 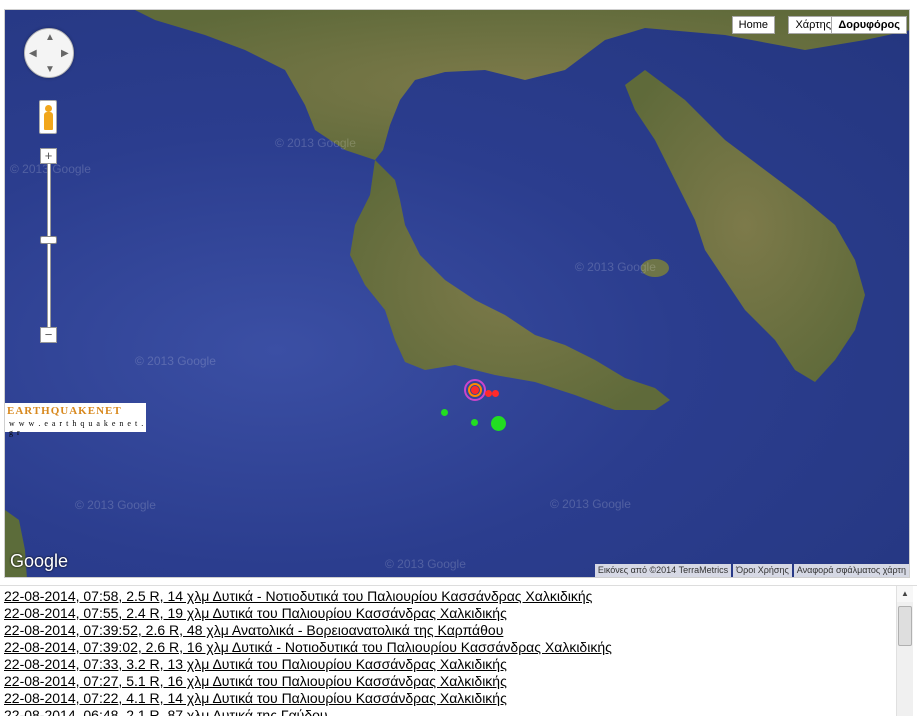 I want to click on map-type-satellite-button: Δορυφόρος, so click(x=869, y=25).